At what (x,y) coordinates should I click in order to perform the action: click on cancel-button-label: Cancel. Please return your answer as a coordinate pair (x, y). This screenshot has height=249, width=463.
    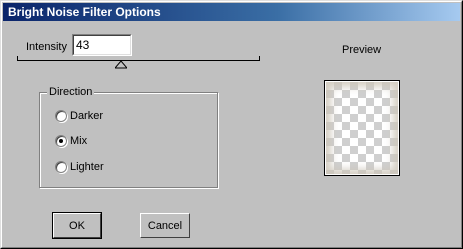
    Looking at the image, I should click on (165, 226).